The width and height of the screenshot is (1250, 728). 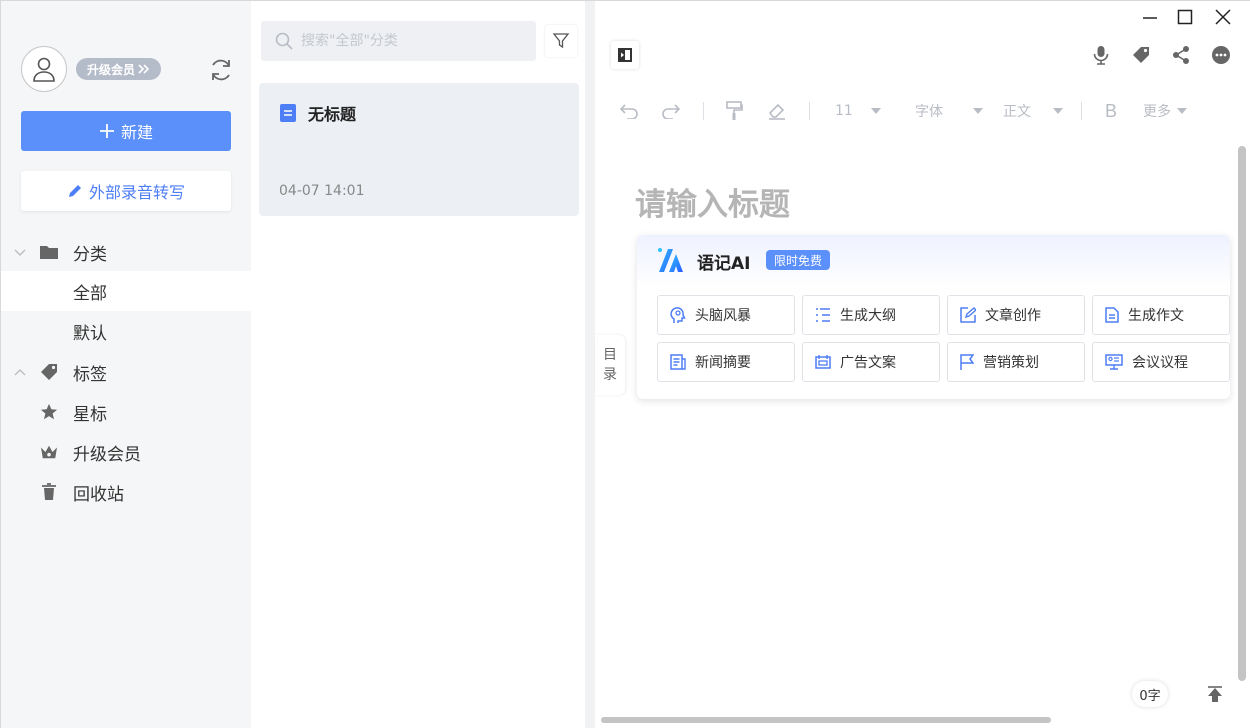 I want to click on sidebar-item-label: 星标, so click(x=90, y=414).